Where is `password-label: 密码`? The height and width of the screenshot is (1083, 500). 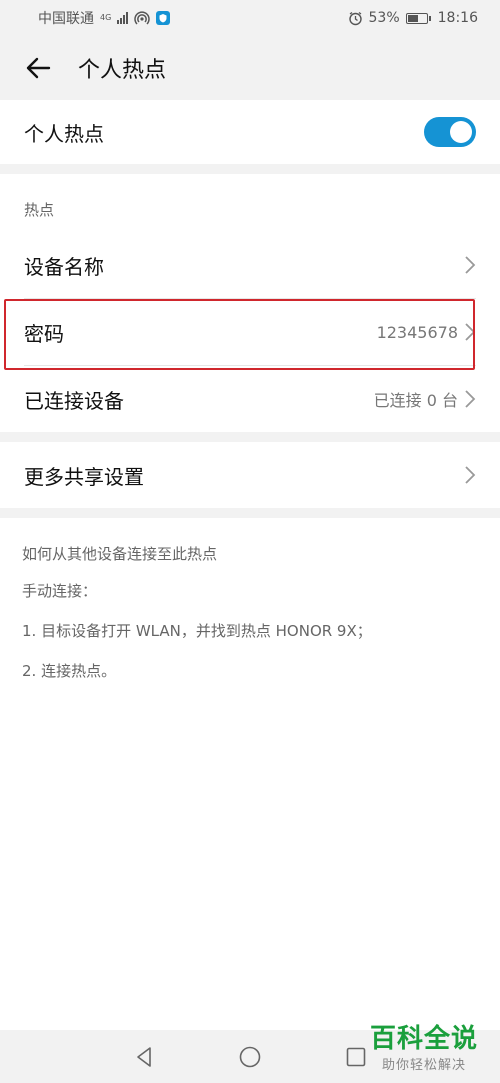
password-label: 密码 is located at coordinates (44, 333).